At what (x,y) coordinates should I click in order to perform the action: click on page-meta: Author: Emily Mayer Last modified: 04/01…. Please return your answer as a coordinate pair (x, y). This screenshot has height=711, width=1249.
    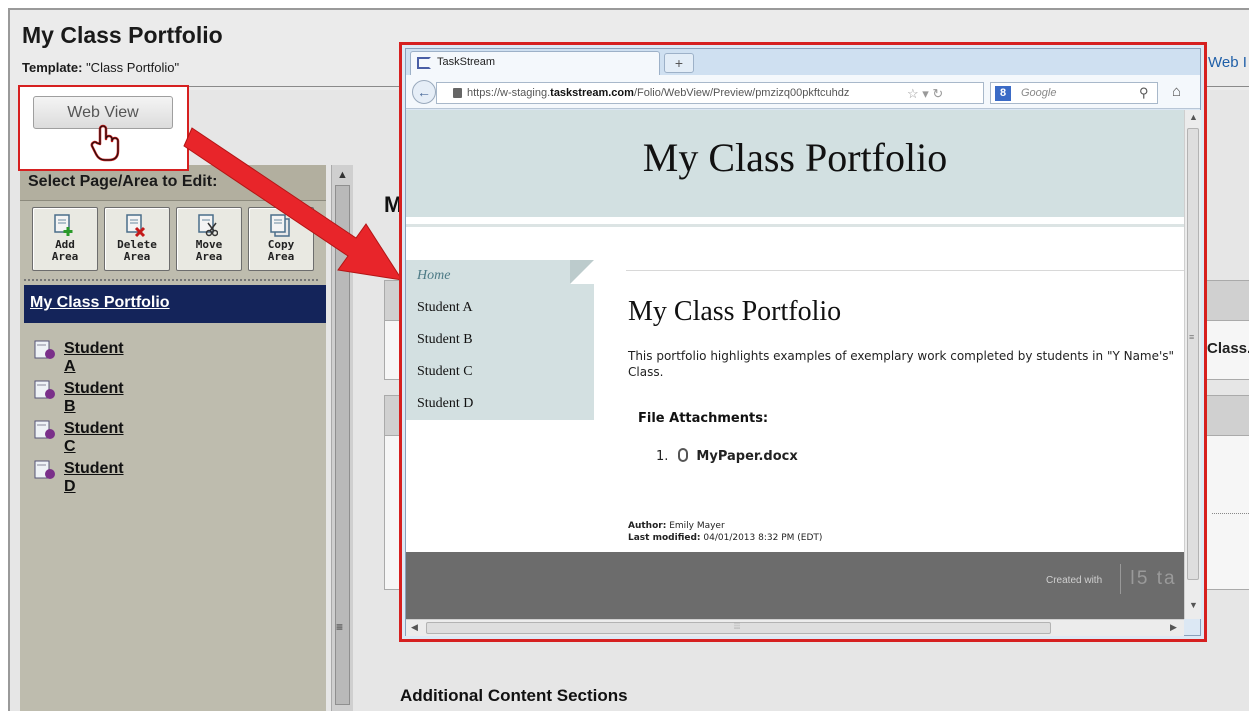
    Looking at the image, I should click on (725, 532).